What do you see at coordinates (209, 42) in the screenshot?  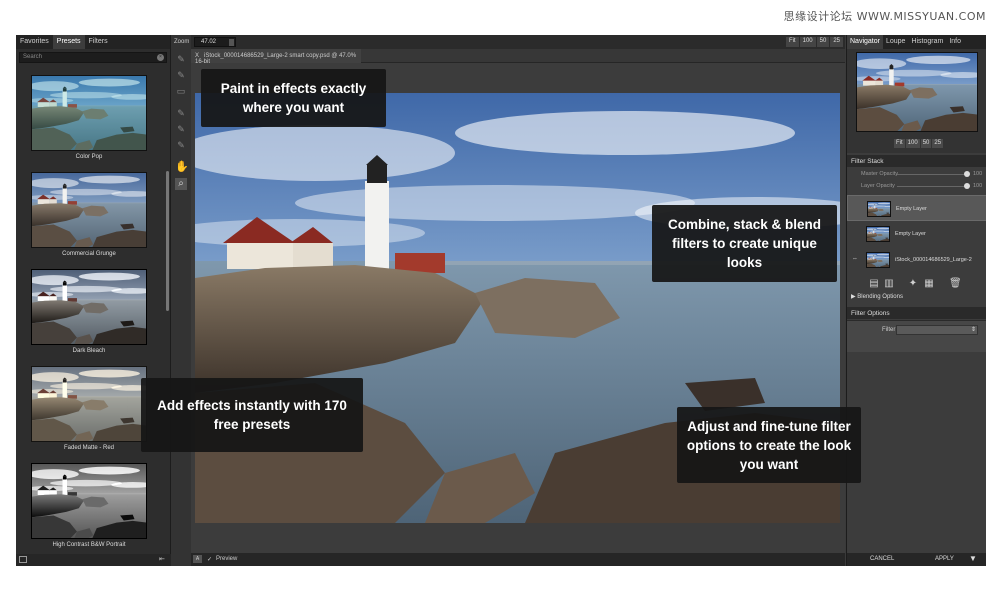 I see `zoom-value: 47.02` at bounding box center [209, 42].